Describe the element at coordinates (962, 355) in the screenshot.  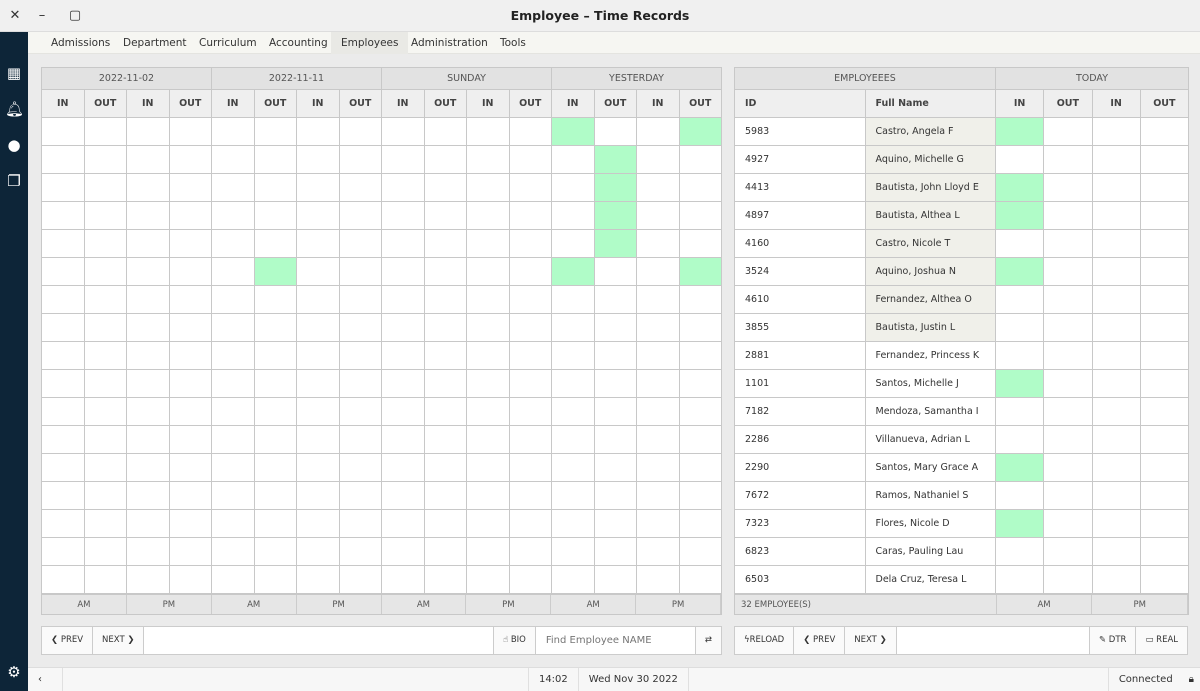
I see `employee-row: 2881 Fernandez, Princess K` at that location.